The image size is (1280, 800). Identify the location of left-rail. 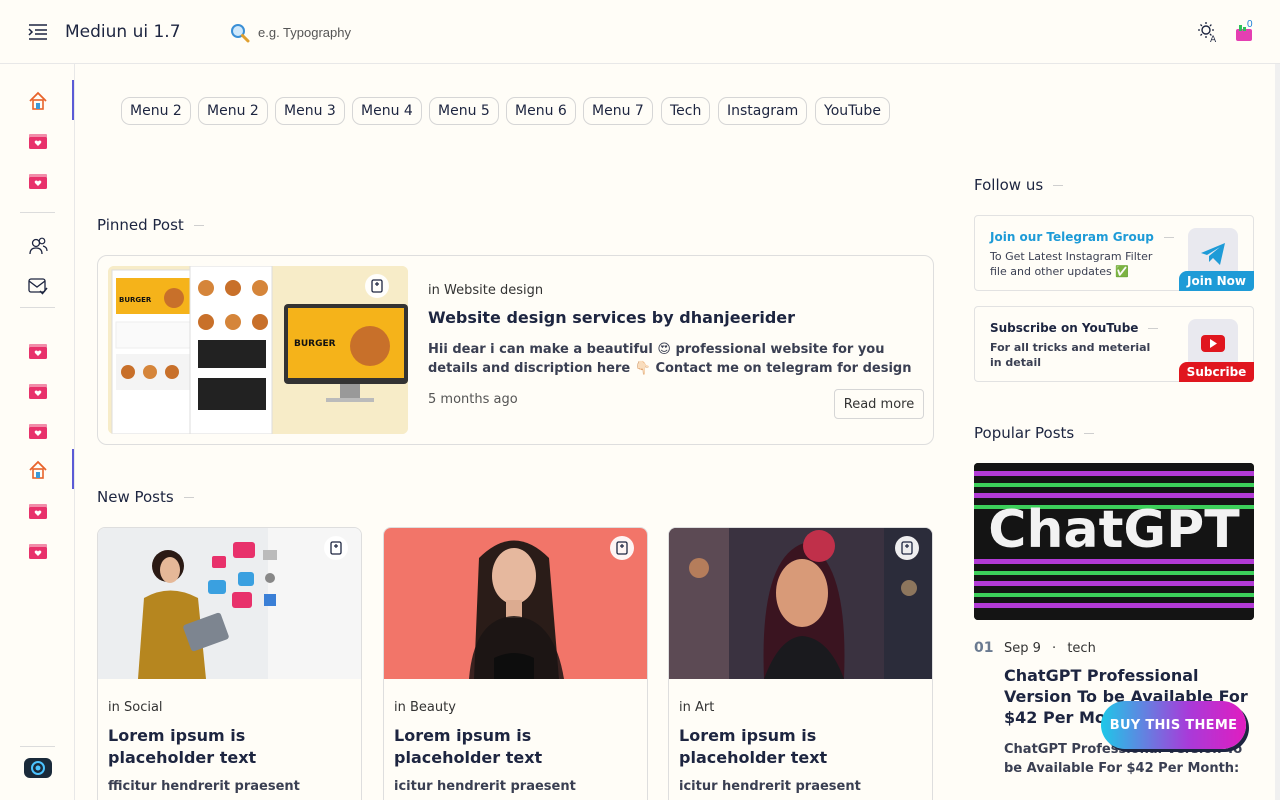
(37, 432).